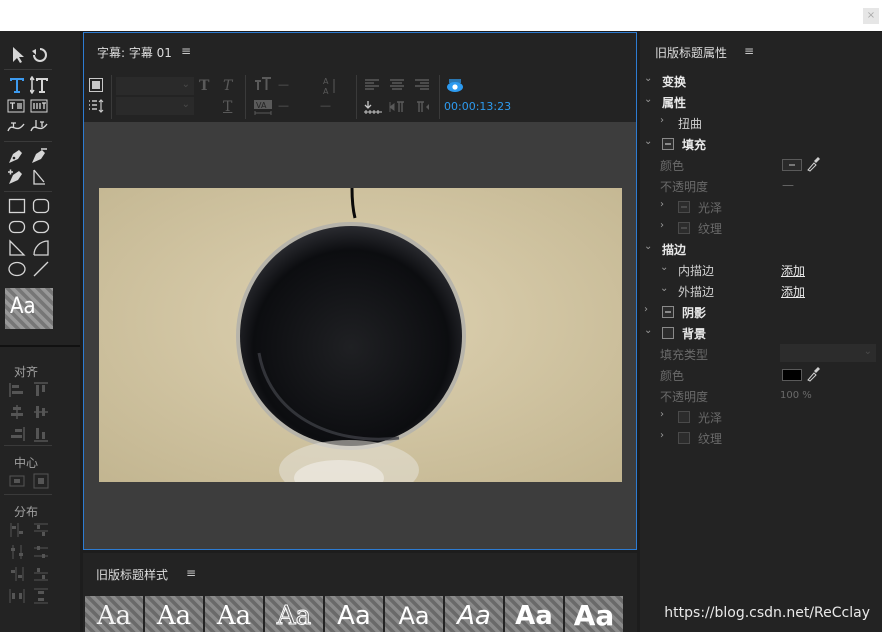 The width and height of the screenshot is (882, 632). What do you see at coordinates (329, 86) in the screenshot?
I see `leading-icon: AA` at bounding box center [329, 86].